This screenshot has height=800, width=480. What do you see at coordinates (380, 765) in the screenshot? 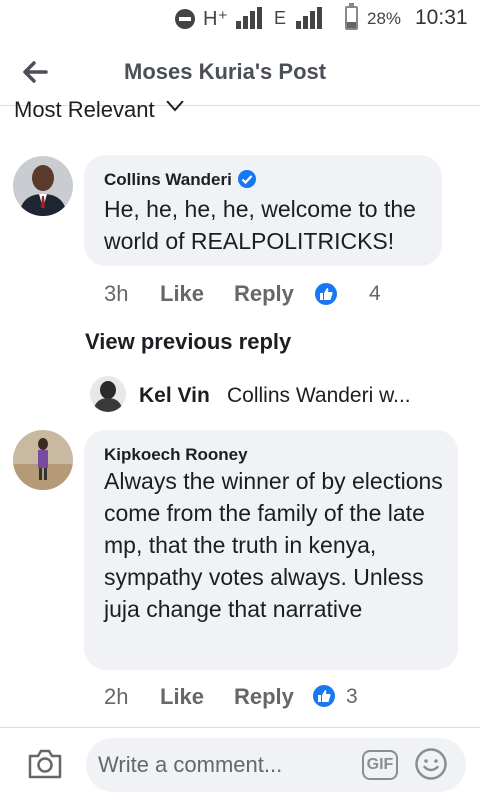
I see `gif-button: GIF` at bounding box center [380, 765].